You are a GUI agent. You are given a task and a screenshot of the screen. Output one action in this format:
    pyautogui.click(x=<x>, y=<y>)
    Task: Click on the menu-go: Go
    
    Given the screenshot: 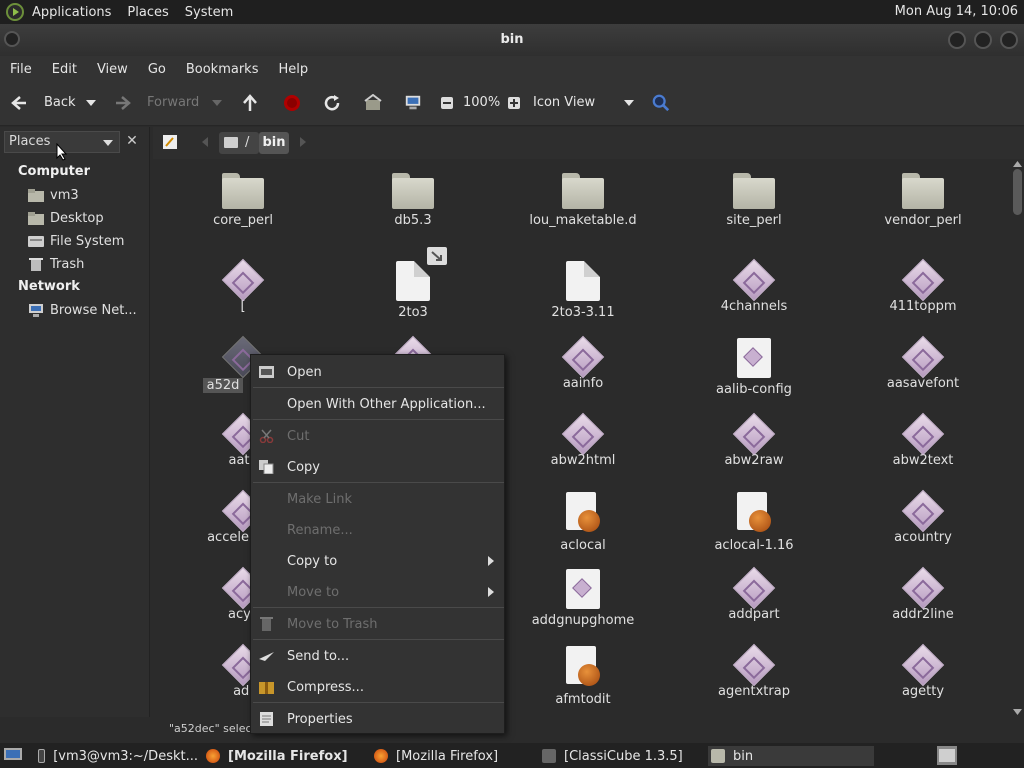 What is the action you would take?
    pyautogui.click(x=157, y=69)
    